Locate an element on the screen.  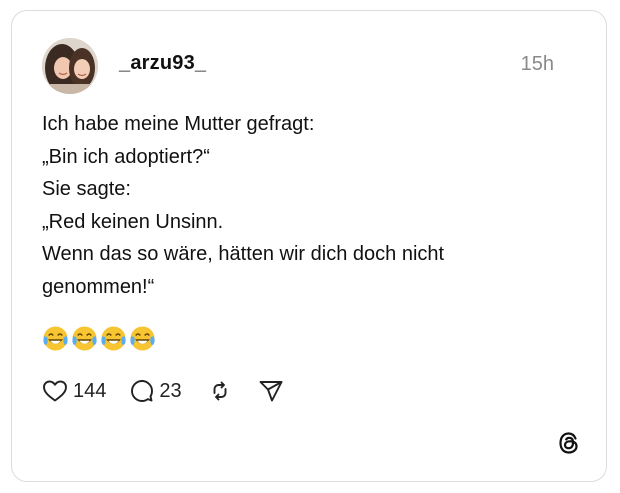
repost-icon is located at coordinates (220, 391).